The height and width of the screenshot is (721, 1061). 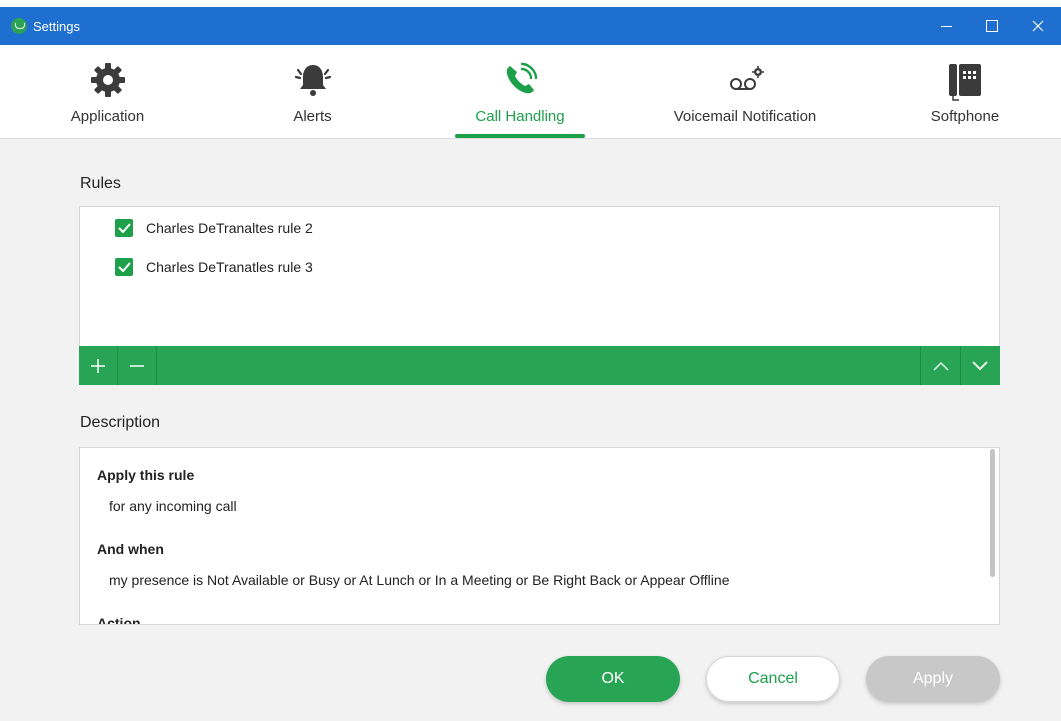 I want to click on close-button, so click(x=1038, y=26).